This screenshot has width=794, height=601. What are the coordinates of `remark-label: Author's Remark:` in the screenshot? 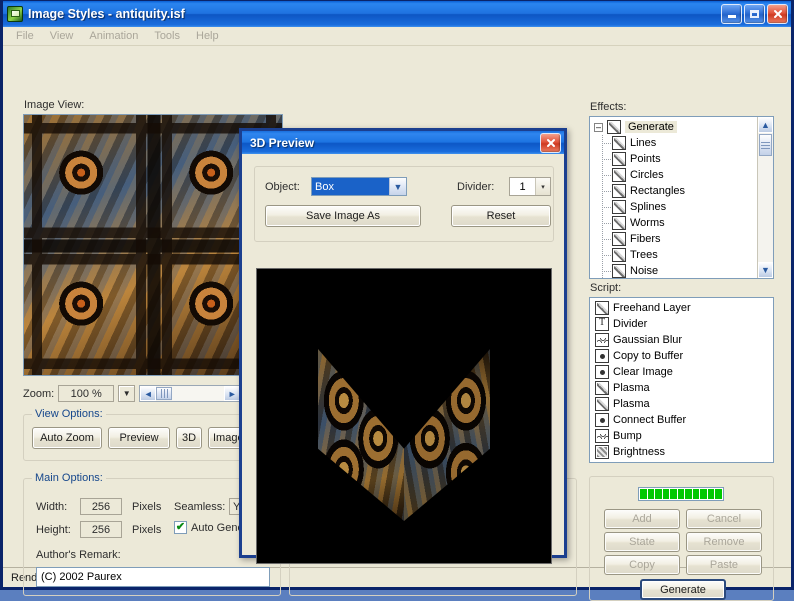 It's located at (78, 555).